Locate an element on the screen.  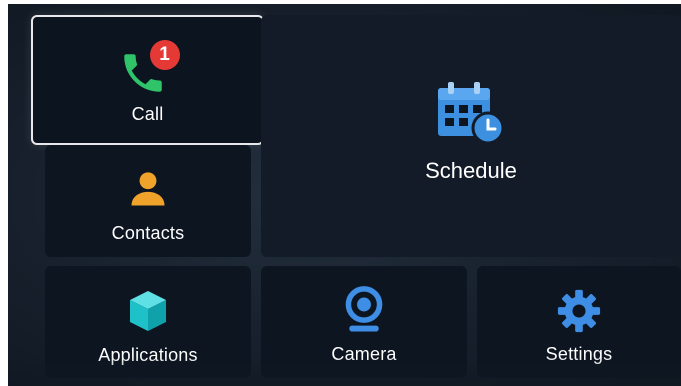
contacts-tile: Contacts is located at coordinates (148, 201).